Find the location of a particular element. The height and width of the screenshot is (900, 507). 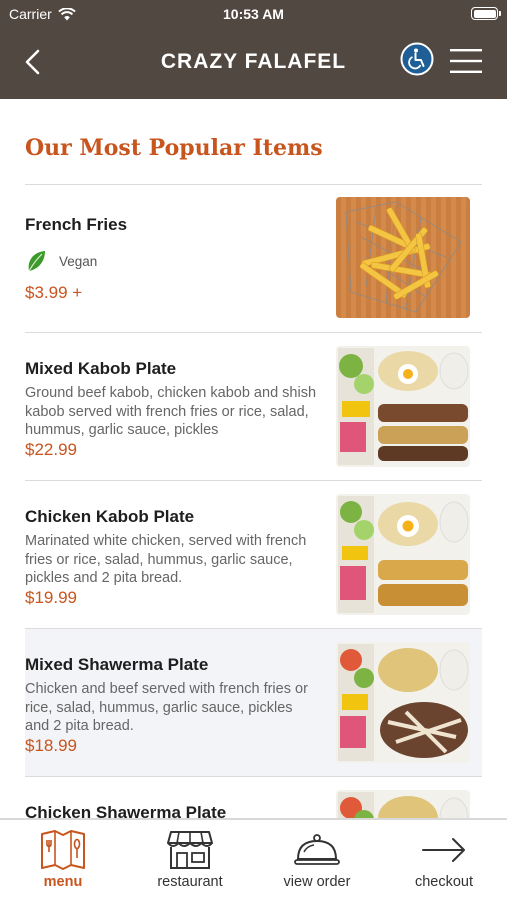

tab-label: checkout is located at coordinates (444, 882).